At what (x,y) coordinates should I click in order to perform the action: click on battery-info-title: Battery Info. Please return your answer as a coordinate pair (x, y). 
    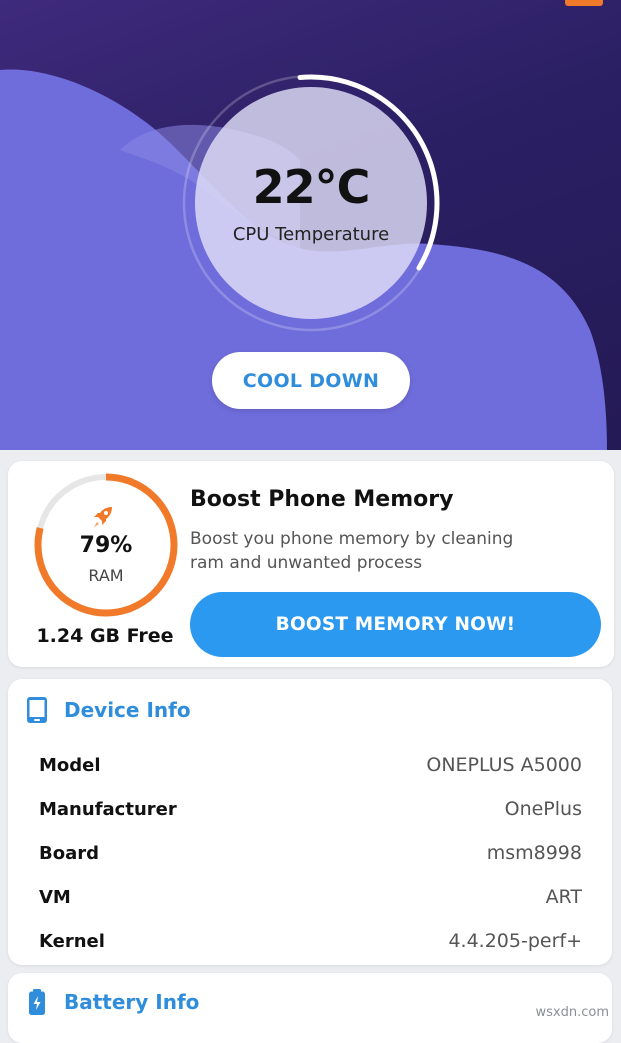
    Looking at the image, I should click on (132, 1002).